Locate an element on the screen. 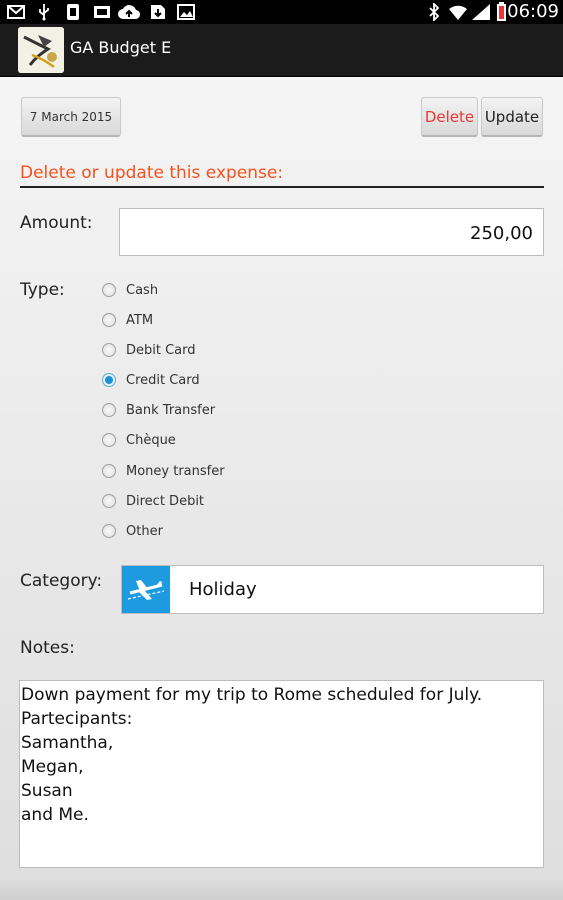 This screenshot has height=900, width=563. type-option-label: Credit Card is located at coordinates (163, 380).